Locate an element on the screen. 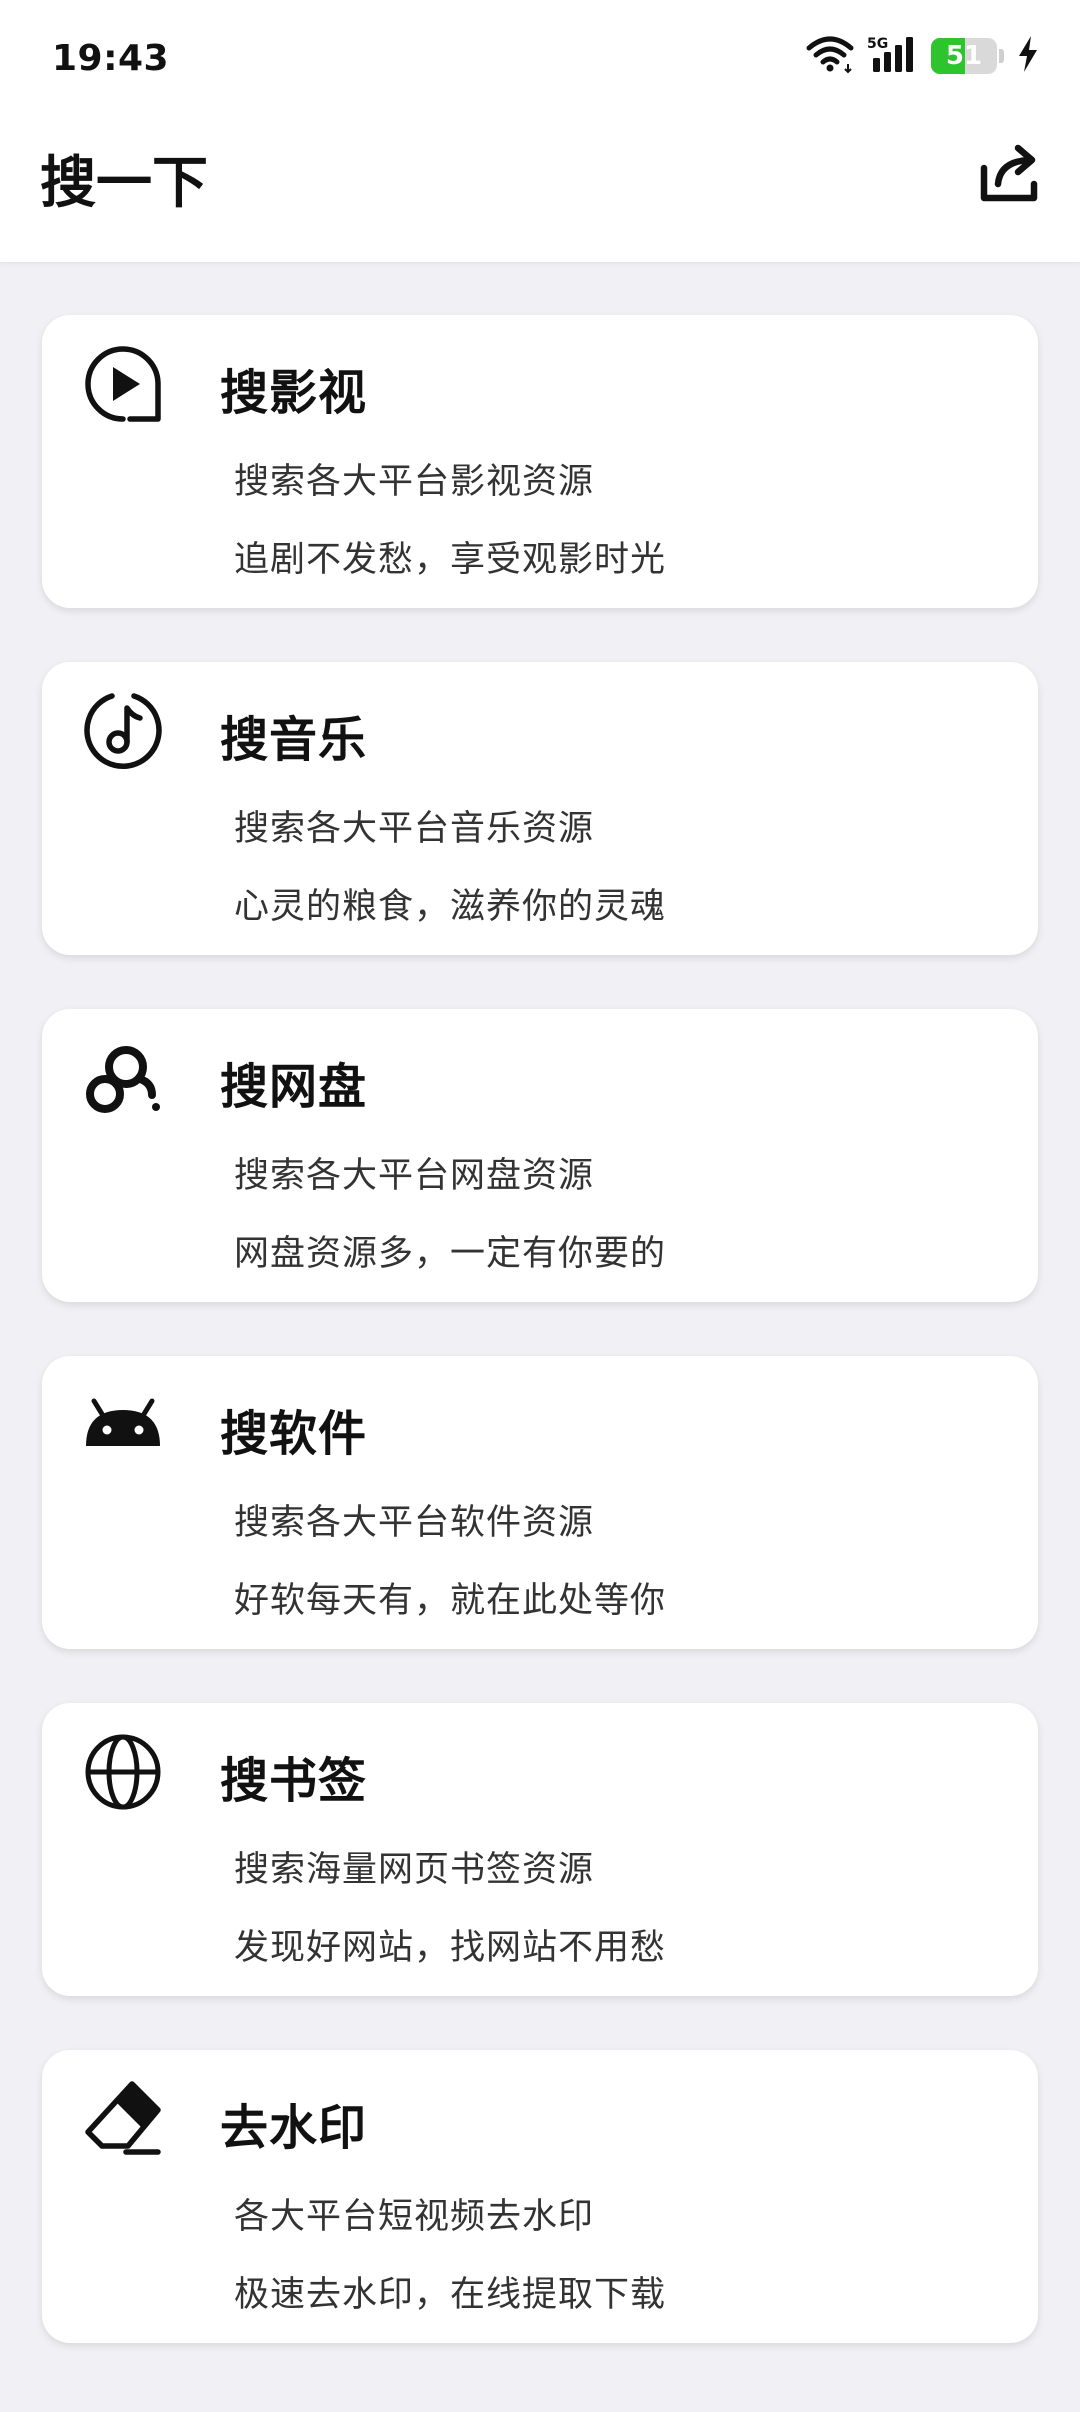 The image size is (1080, 2412). card-video: 搜影视 搜索各大平台影视资源 追剧不发愁，享受观影时光 is located at coordinates (540, 461).